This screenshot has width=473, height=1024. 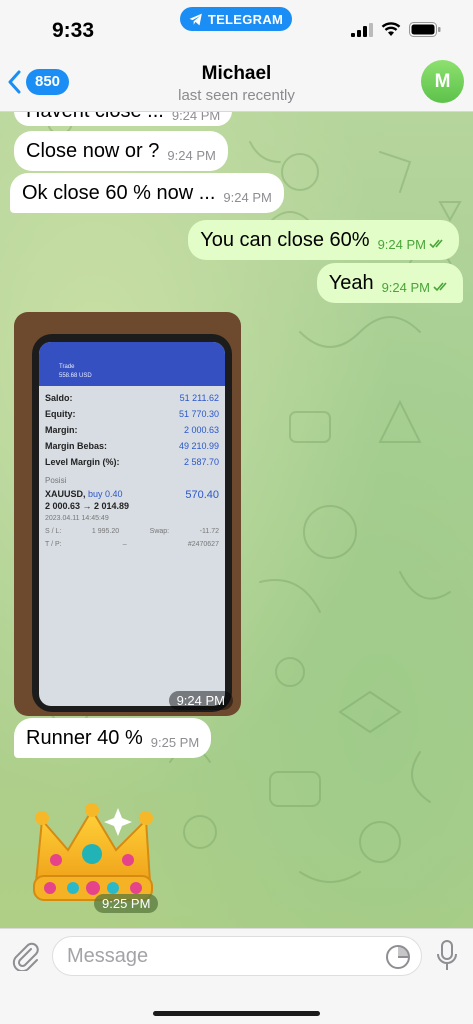 I want to click on photo-sl-row: S / L: 1 995.20 Swap: -11.72, so click(x=132, y=531).